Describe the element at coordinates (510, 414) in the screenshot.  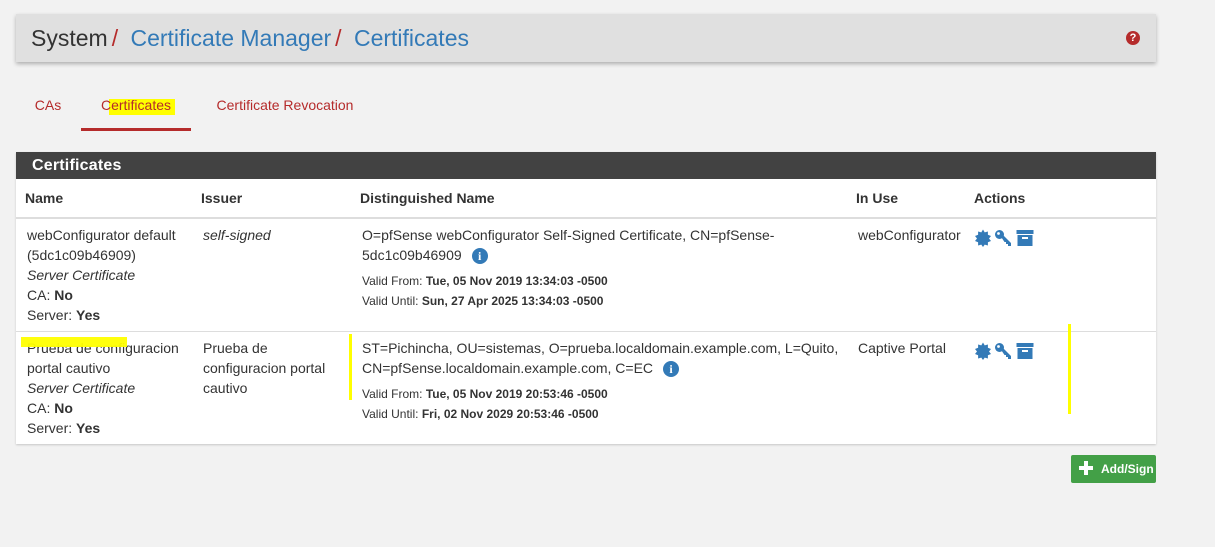
I see `valid-until-value: Fri, 02 Nov 2029 20:53:46 -0500` at that location.